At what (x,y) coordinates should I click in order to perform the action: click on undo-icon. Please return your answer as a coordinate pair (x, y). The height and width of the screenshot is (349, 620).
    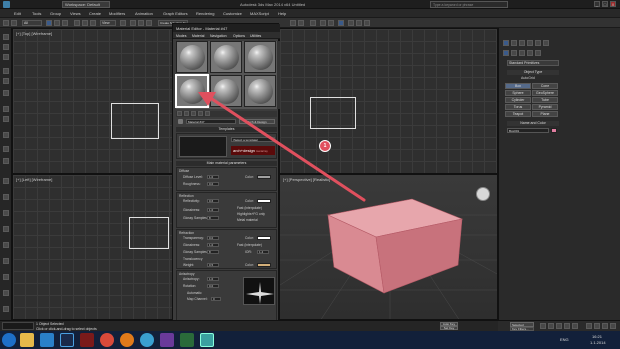
    Looking at the image, I should click on (6, 23).